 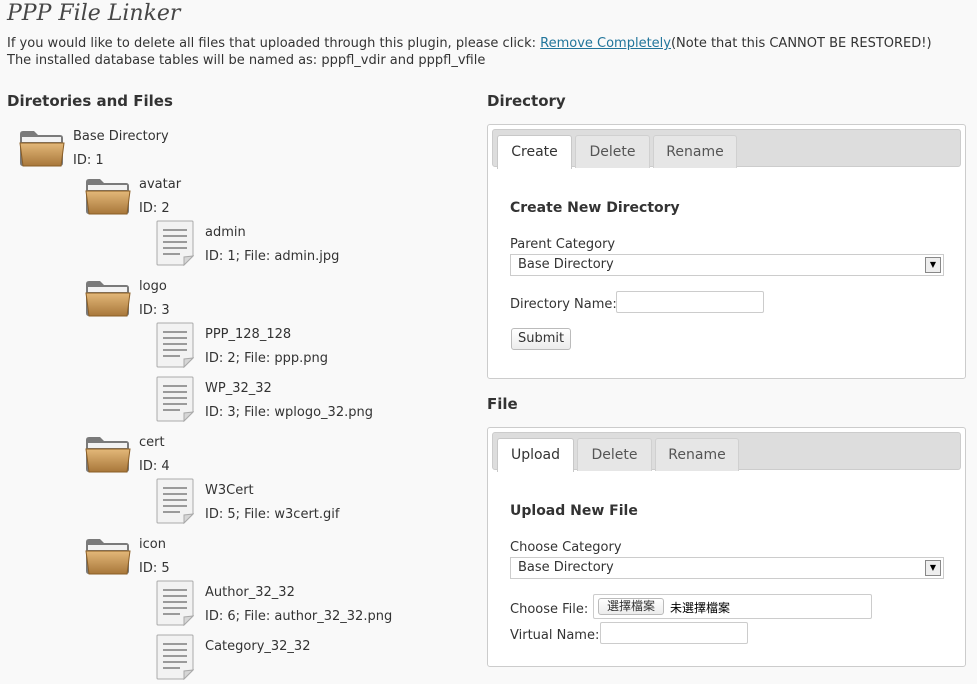 I want to click on tree-node-name: Author_32_32, so click(x=250, y=592).